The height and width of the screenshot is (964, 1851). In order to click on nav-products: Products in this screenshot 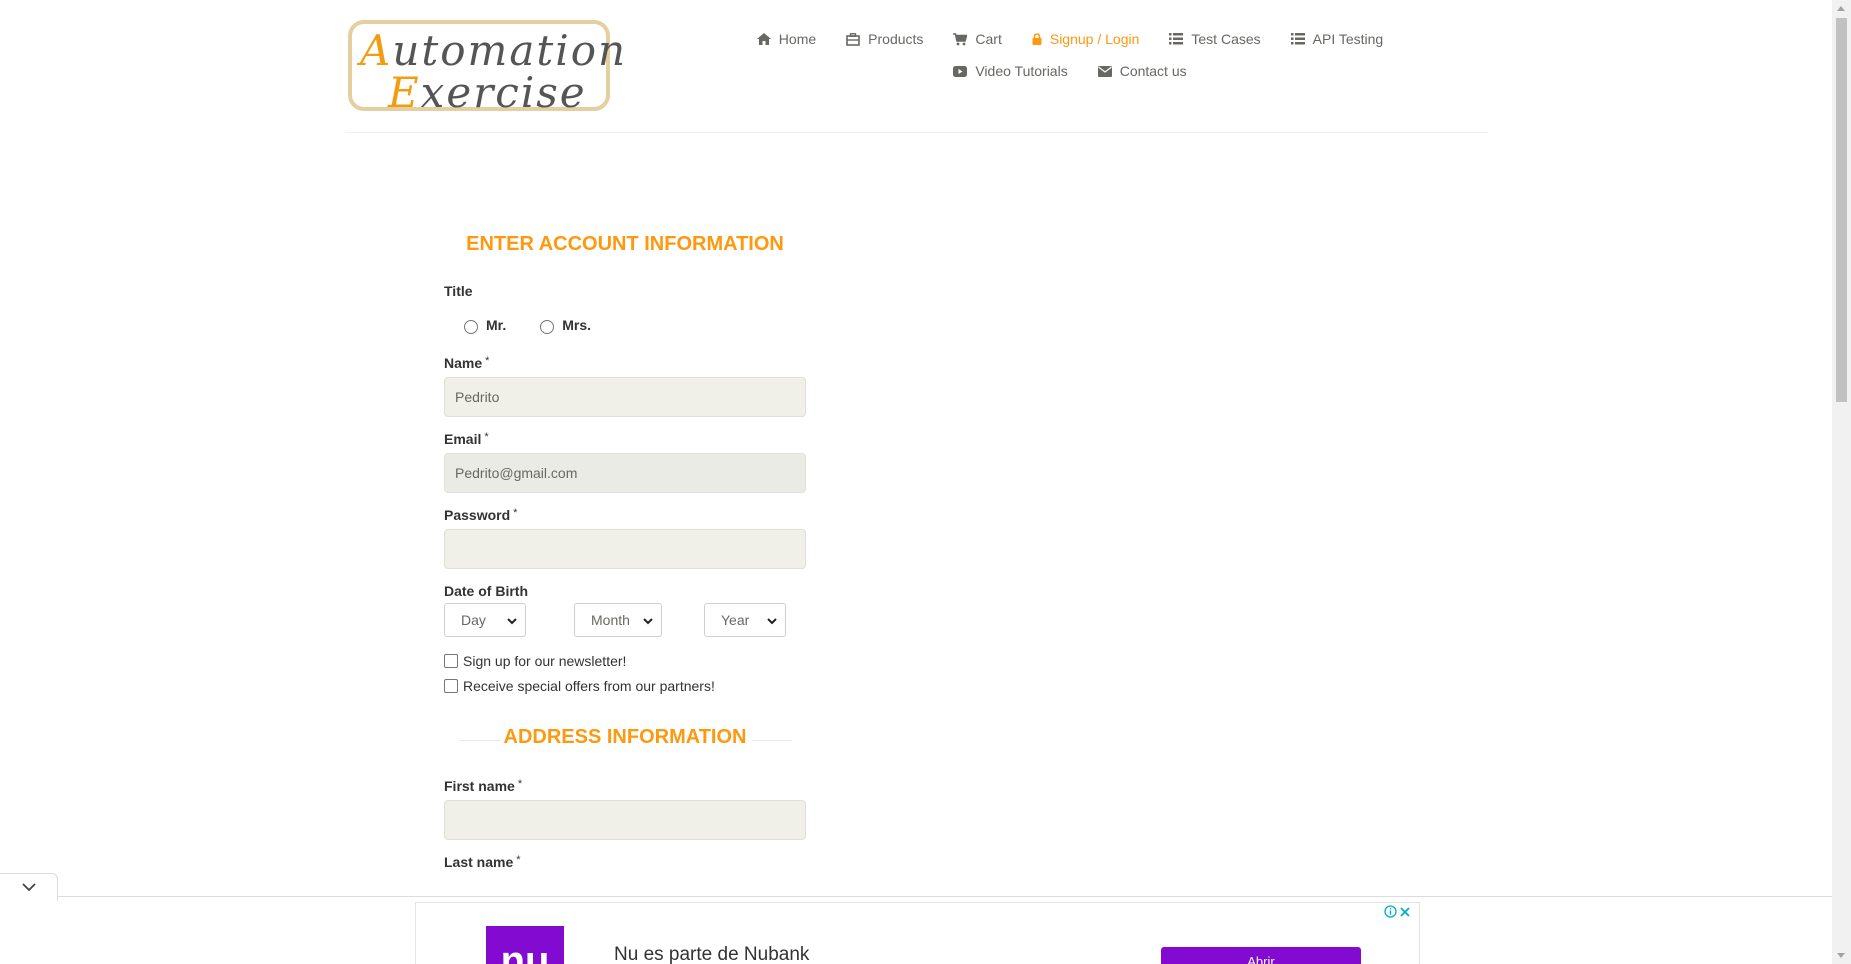, I will do `click(884, 39)`.